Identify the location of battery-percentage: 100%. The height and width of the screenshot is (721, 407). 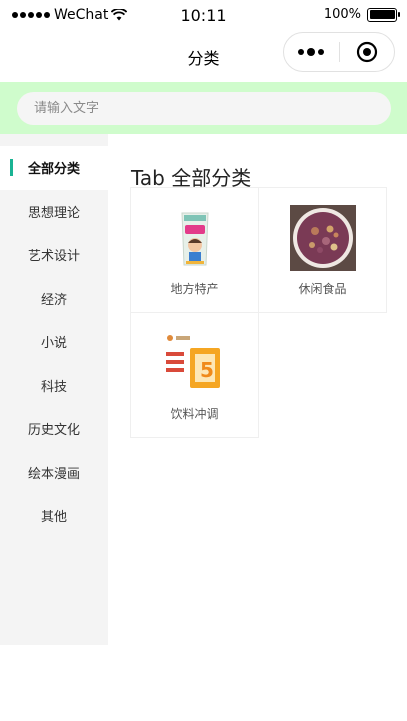
(342, 14).